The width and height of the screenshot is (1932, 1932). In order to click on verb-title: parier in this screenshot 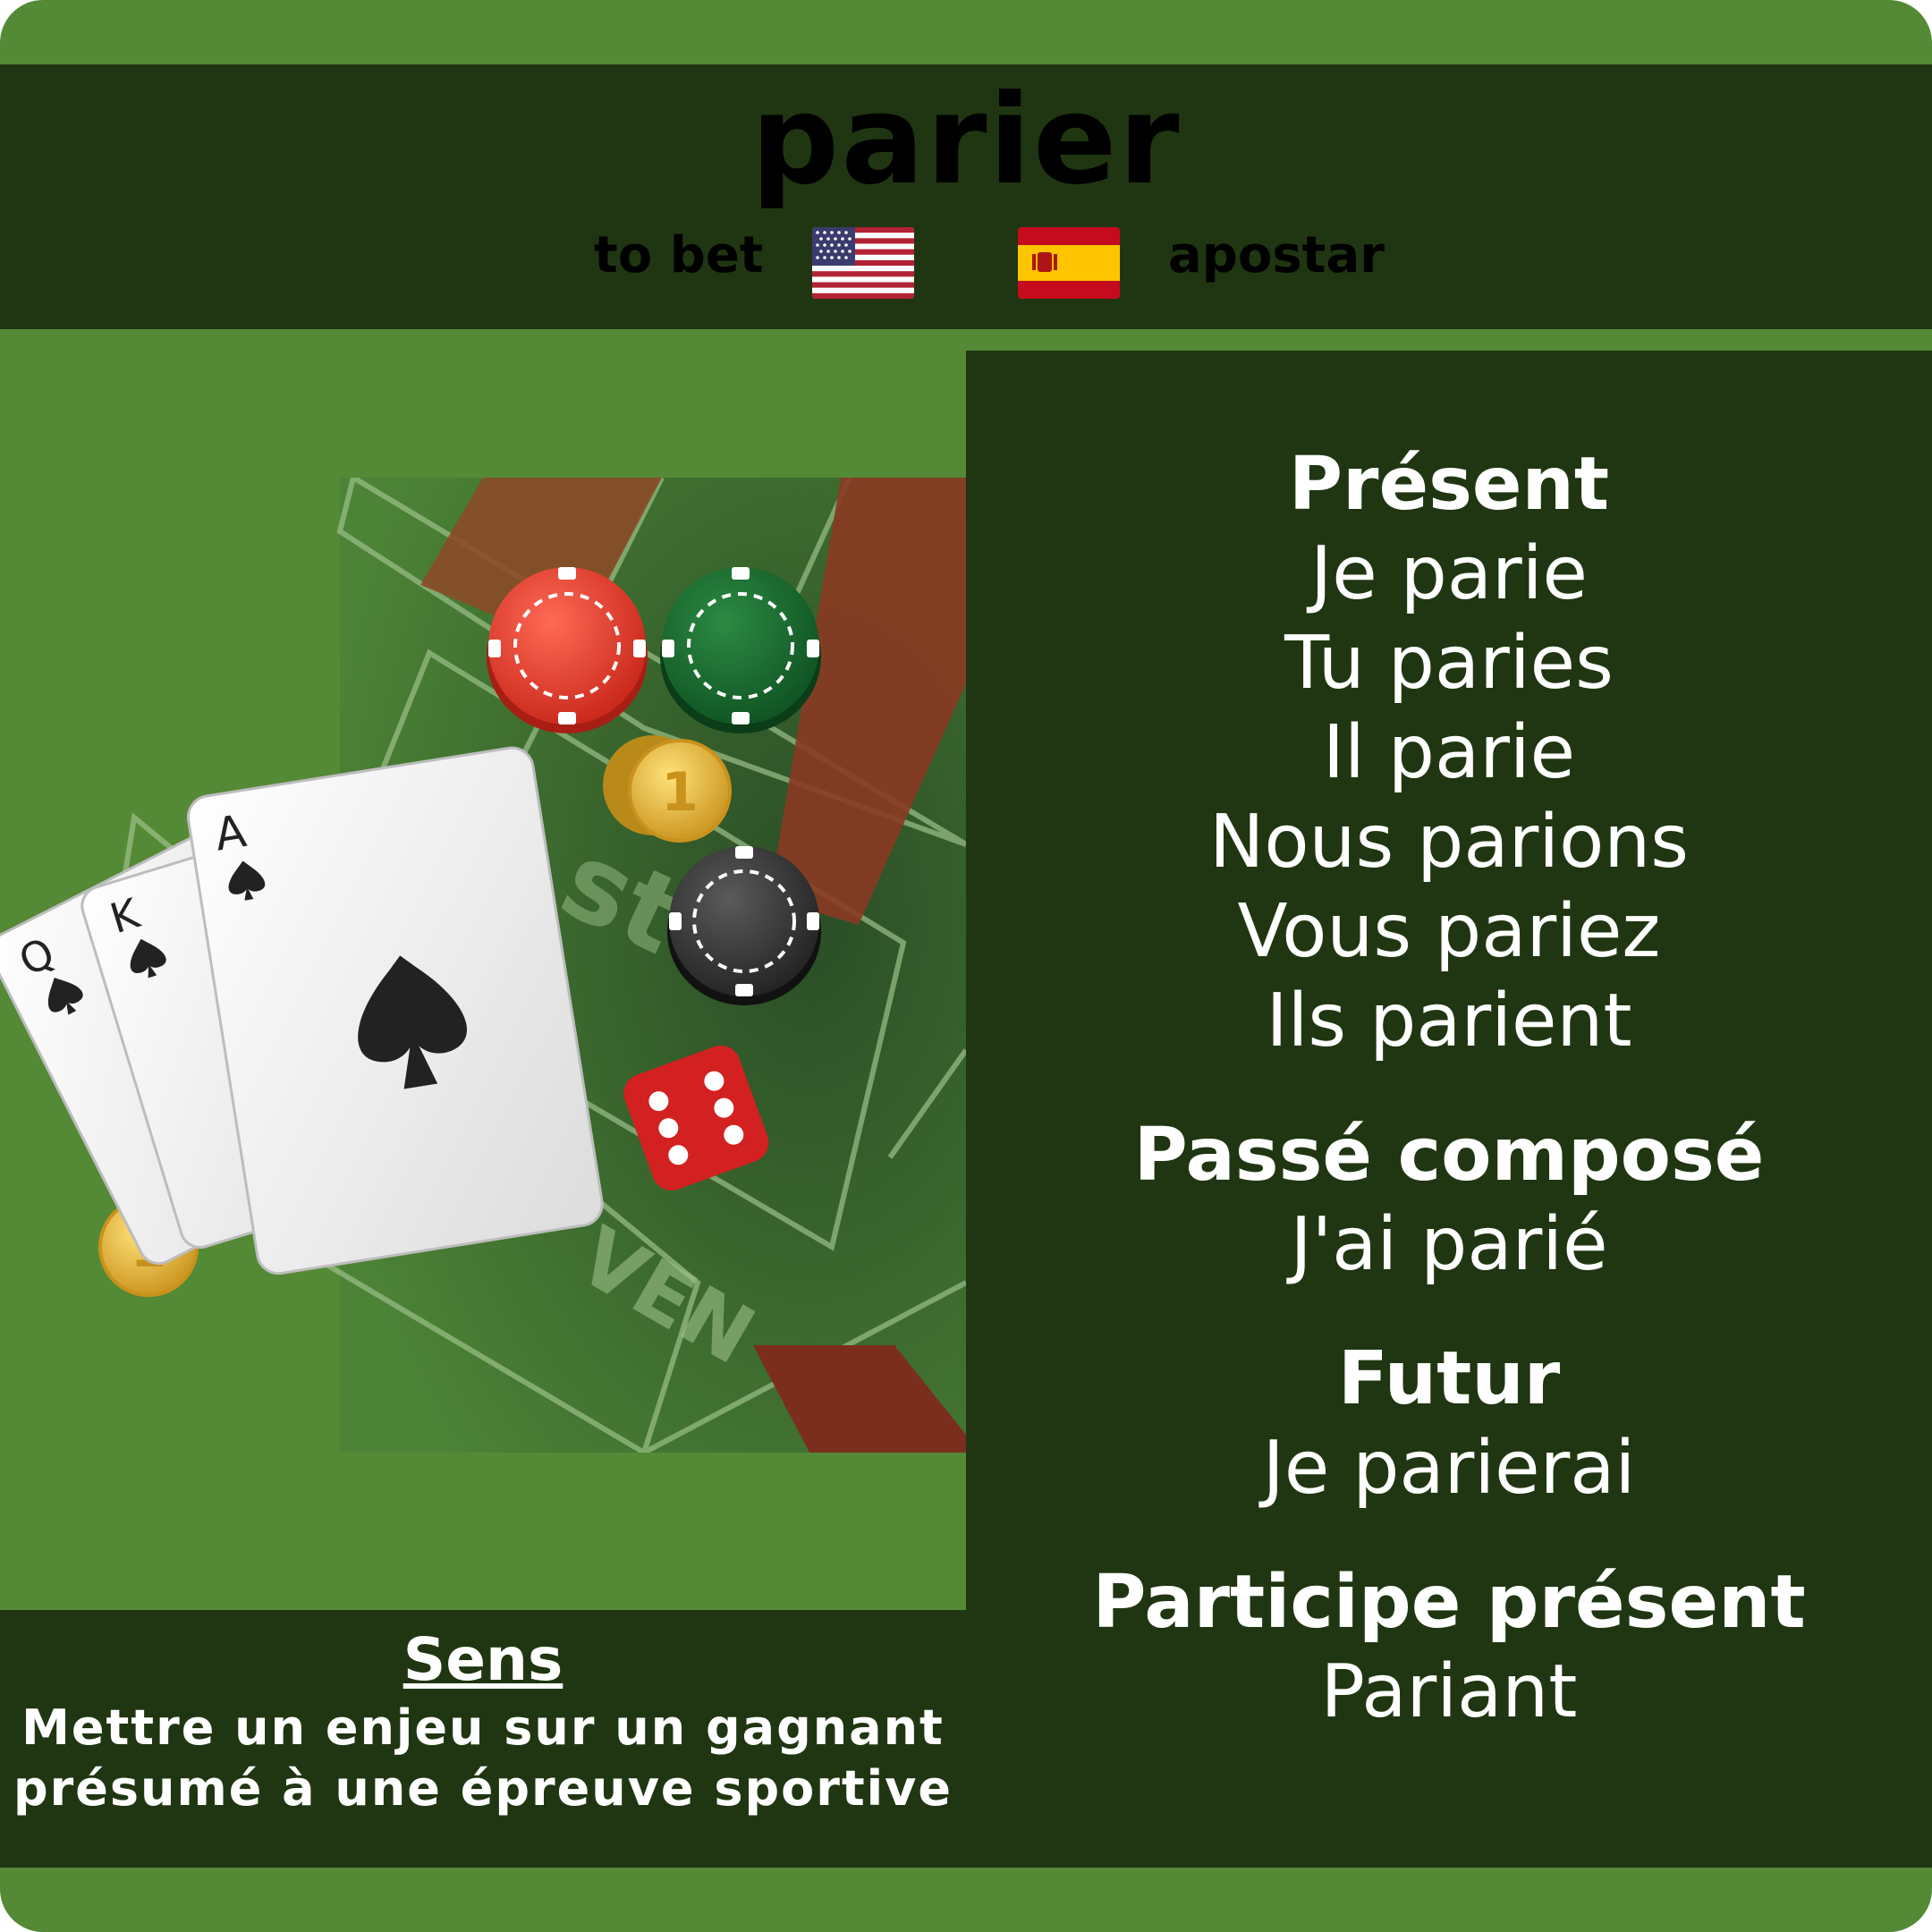, I will do `click(966, 140)`.